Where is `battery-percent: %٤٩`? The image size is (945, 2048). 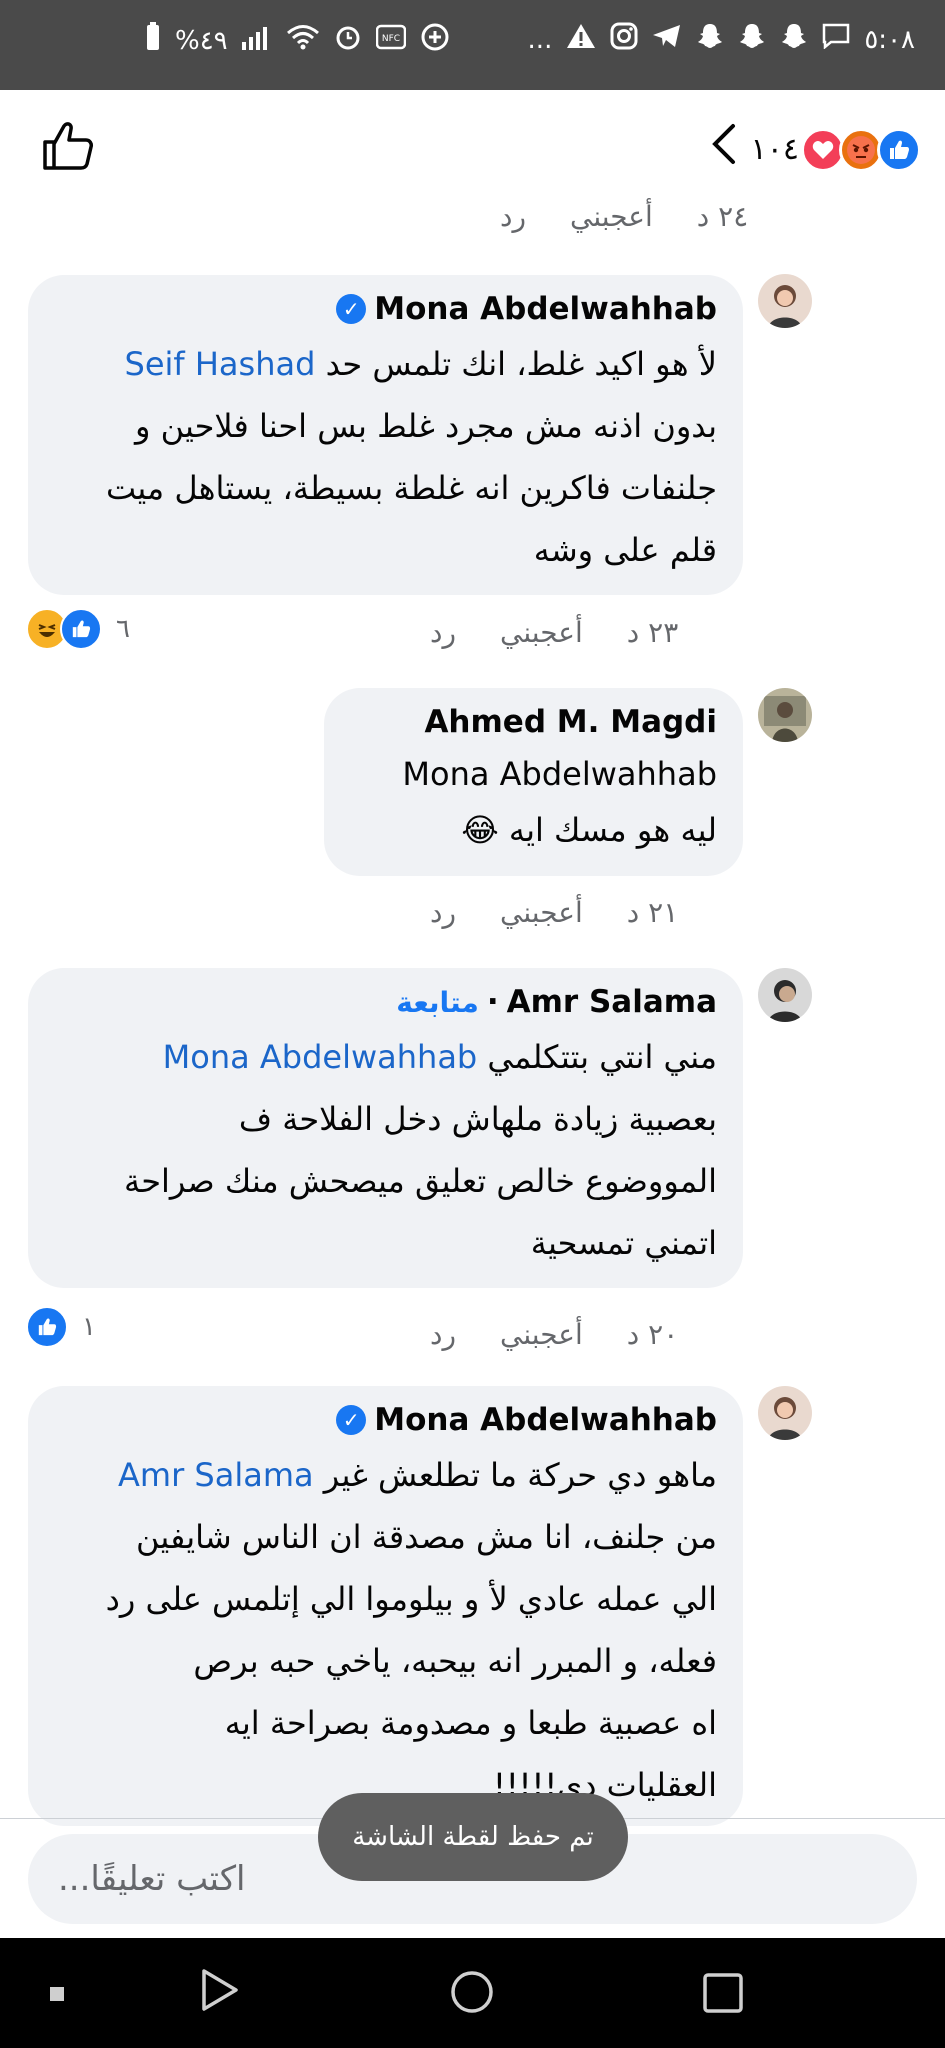 battery-percent: %٤٩ is located at coordinates (201, 40).